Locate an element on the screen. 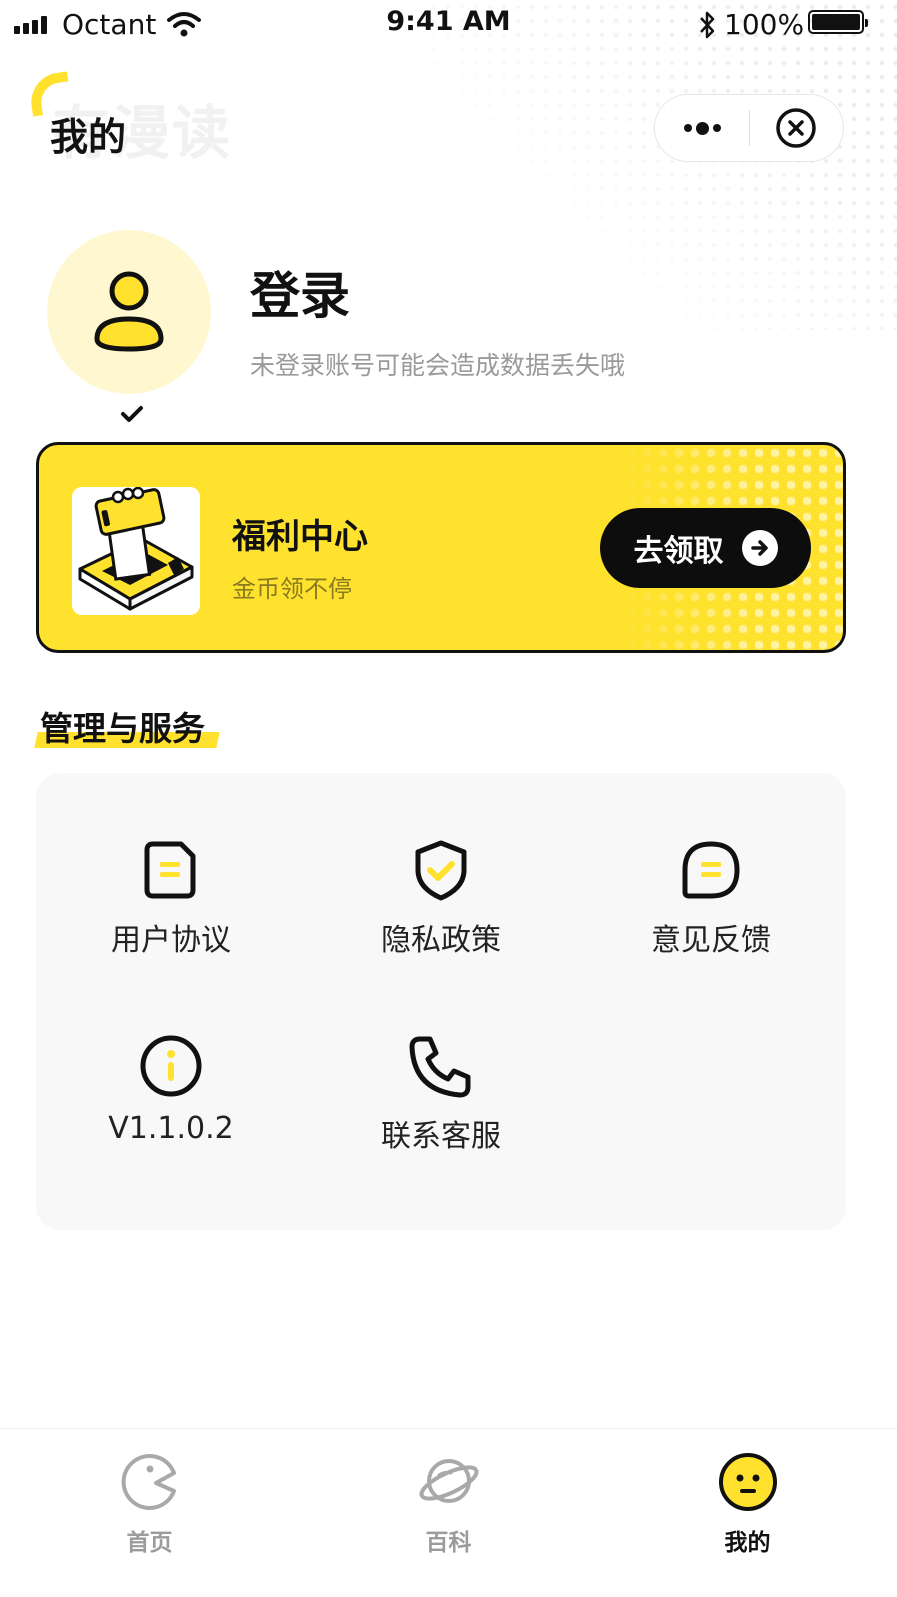  service-version: V1.1.0.2 is located at coordinates (171, 1088).